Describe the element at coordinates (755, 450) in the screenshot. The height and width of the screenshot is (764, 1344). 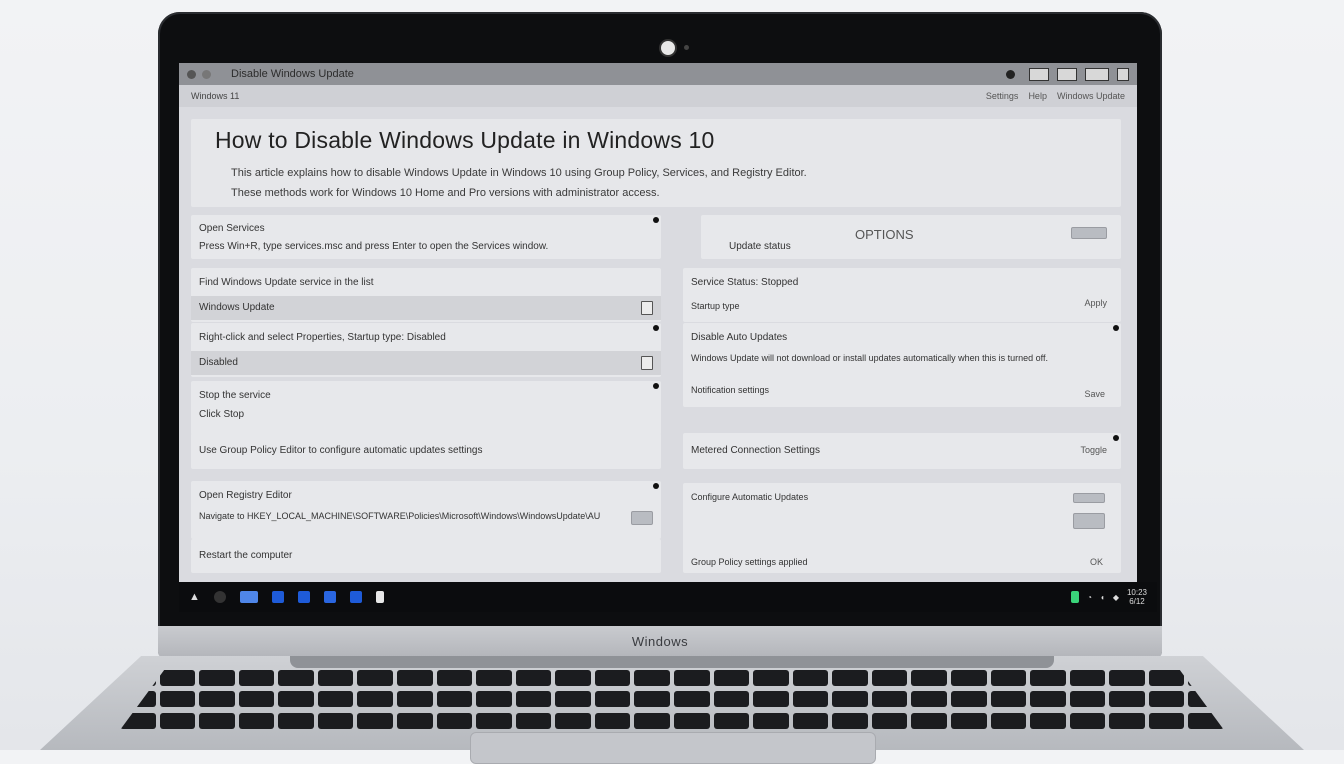
I see `card-title: Metered Connection Settings` at that location.